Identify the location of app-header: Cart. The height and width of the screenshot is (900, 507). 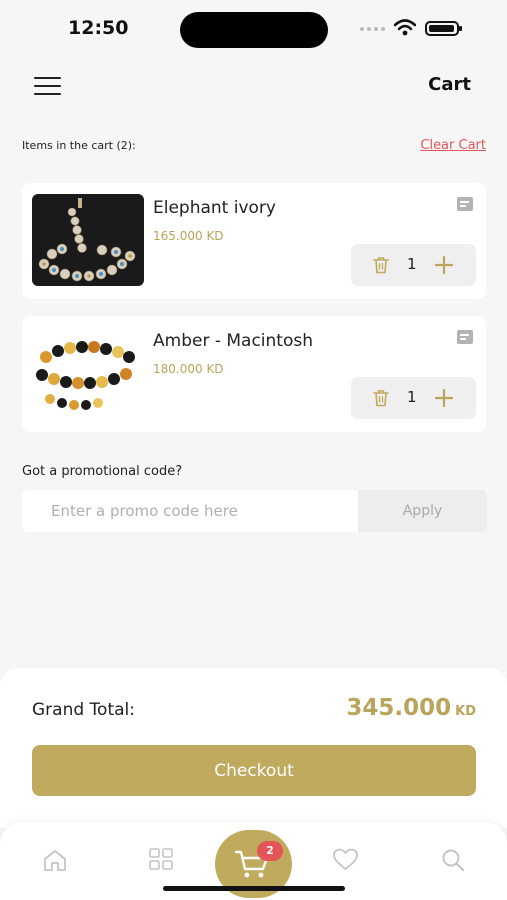
(253, 86).